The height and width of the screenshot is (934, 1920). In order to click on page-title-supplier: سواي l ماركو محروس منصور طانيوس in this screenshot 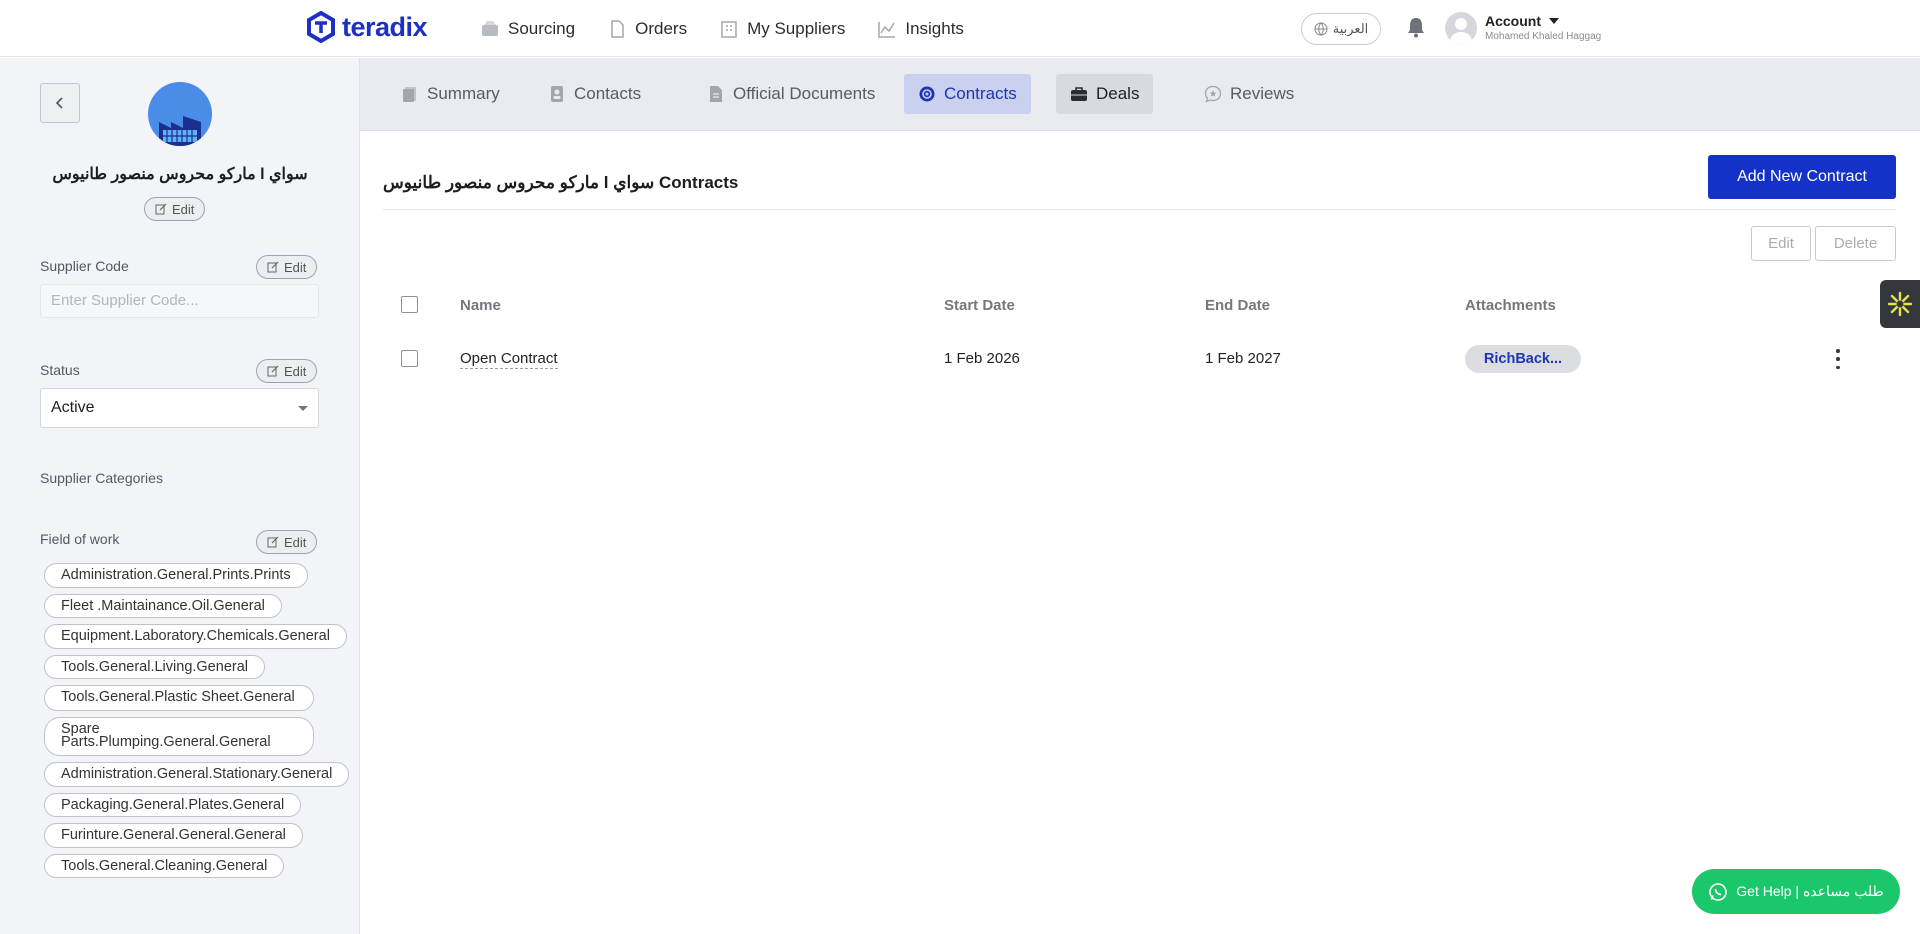, I will do `click(519, 182)`.